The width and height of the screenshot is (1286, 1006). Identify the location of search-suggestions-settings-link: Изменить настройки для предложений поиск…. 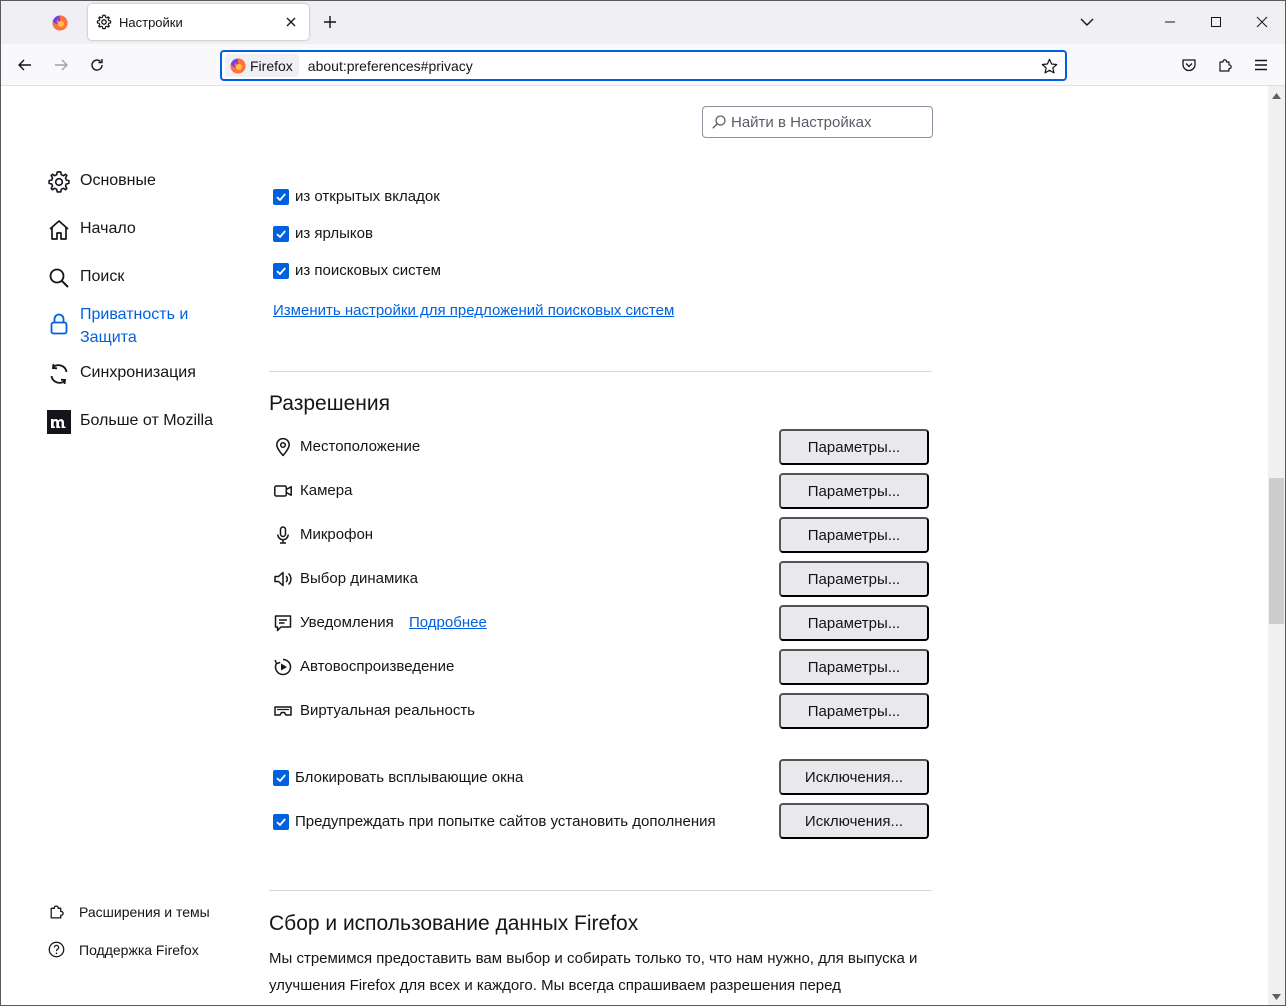
(473, 310).